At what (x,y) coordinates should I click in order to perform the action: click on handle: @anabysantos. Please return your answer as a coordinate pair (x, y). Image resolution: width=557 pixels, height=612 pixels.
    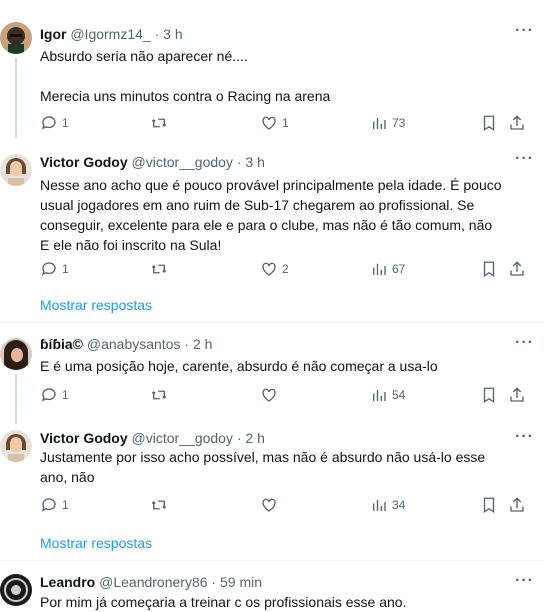
    Looking at the image, I should click on (134, 344).